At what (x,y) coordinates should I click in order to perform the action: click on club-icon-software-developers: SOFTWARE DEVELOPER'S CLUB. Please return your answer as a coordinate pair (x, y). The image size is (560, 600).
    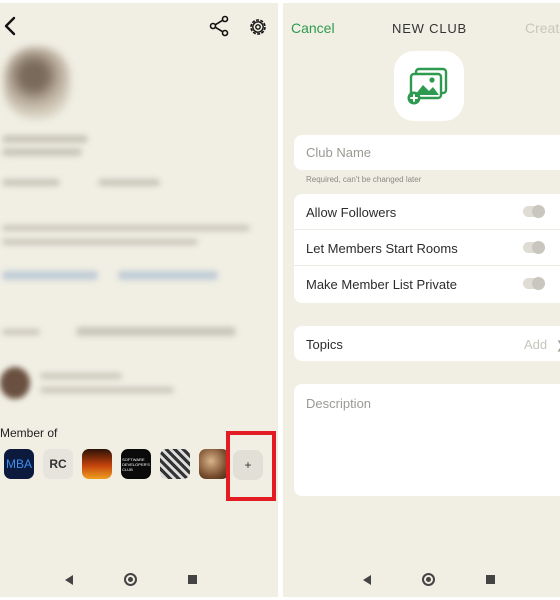
    Looking at the image, I should click on (136, 464).